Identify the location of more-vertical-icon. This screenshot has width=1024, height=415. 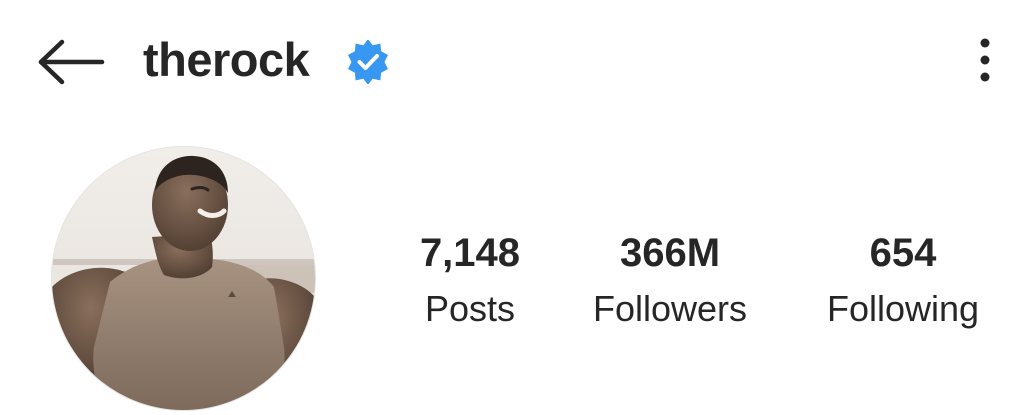
(985, 60).